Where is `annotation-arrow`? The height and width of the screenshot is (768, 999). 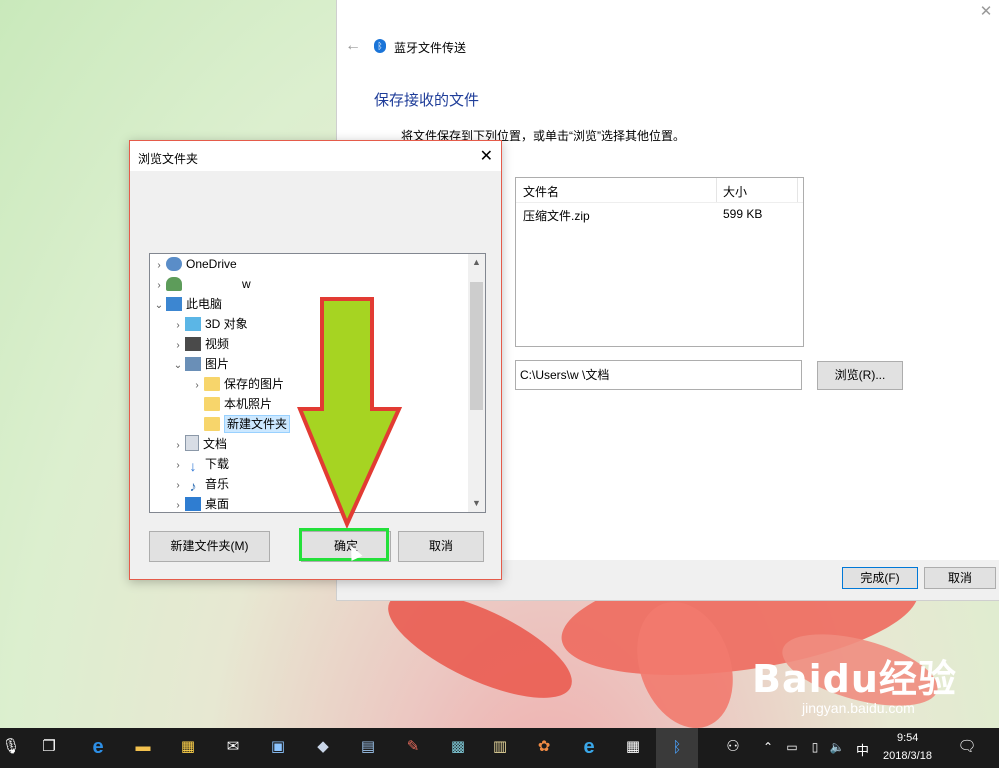 annotation-arrow is located at coordinates (350, 412).